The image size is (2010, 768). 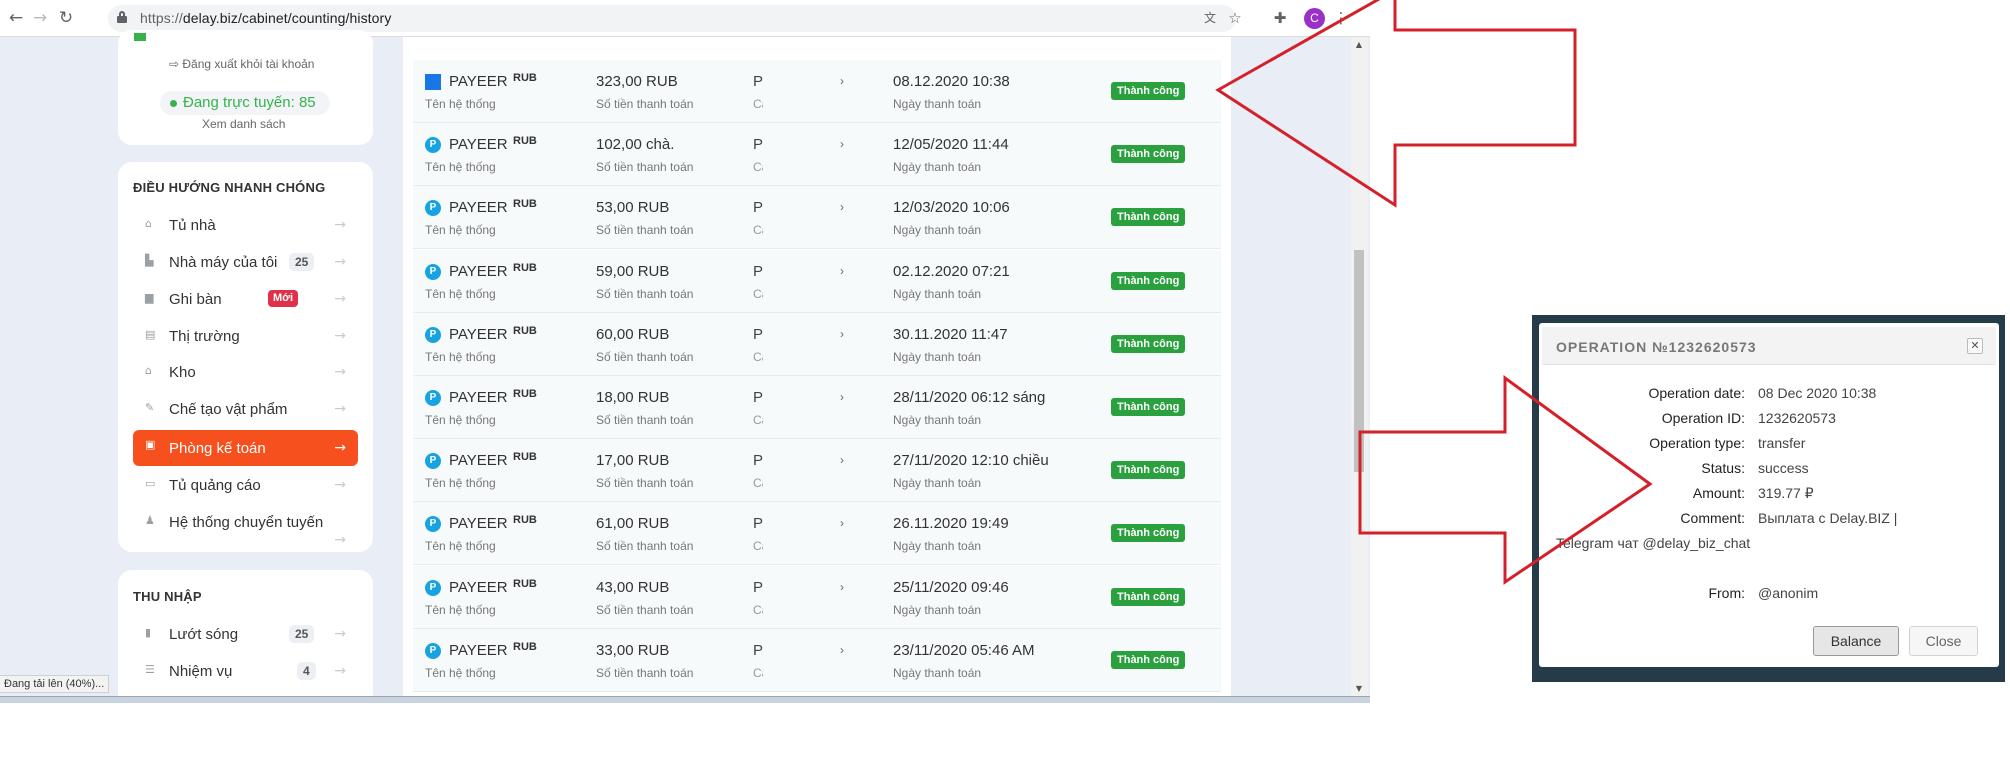 I want to click on sidebar-item-ads: ▭ Tủ quảng cáo →, so click(x=245, y=485).